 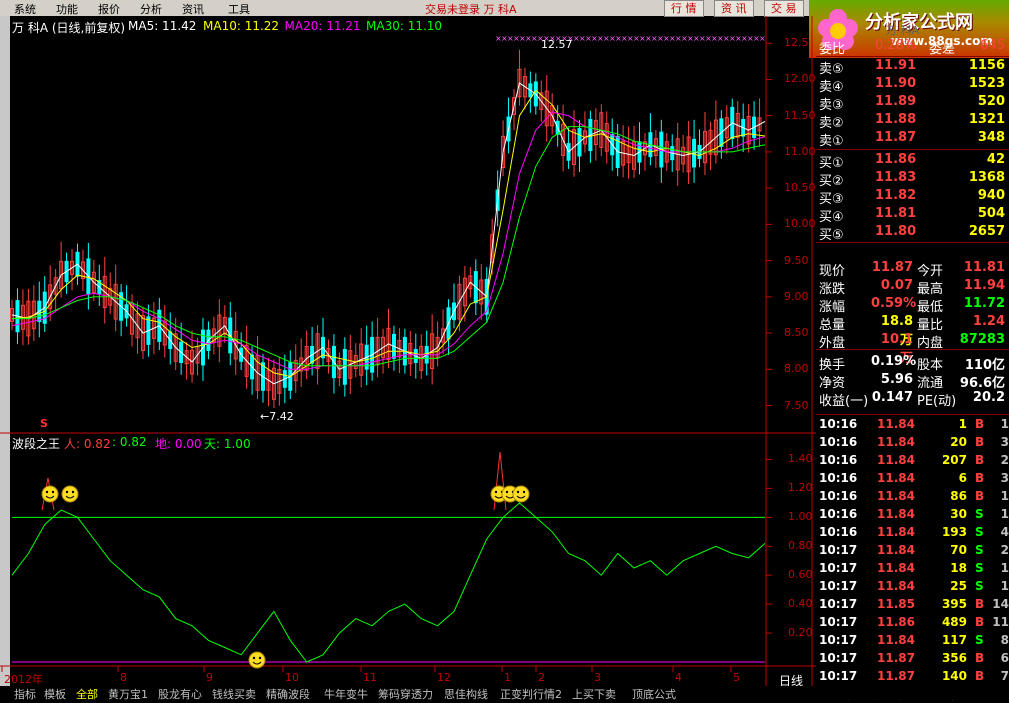 What do you see at coordinates (958, 568) in the screenshot?
I see `tick-volume: 18` at bounding box center [958, 568].